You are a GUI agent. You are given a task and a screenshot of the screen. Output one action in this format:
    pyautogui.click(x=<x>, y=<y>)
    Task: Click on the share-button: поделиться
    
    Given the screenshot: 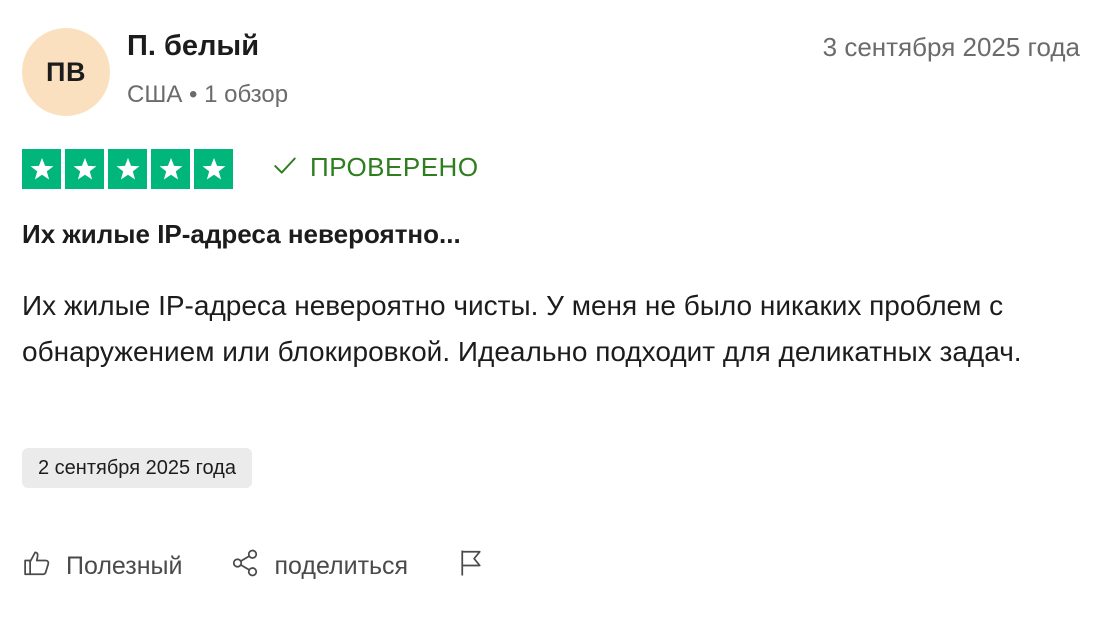 What is the action you would take?
    pyautogui.click(x=319, y=566)
    